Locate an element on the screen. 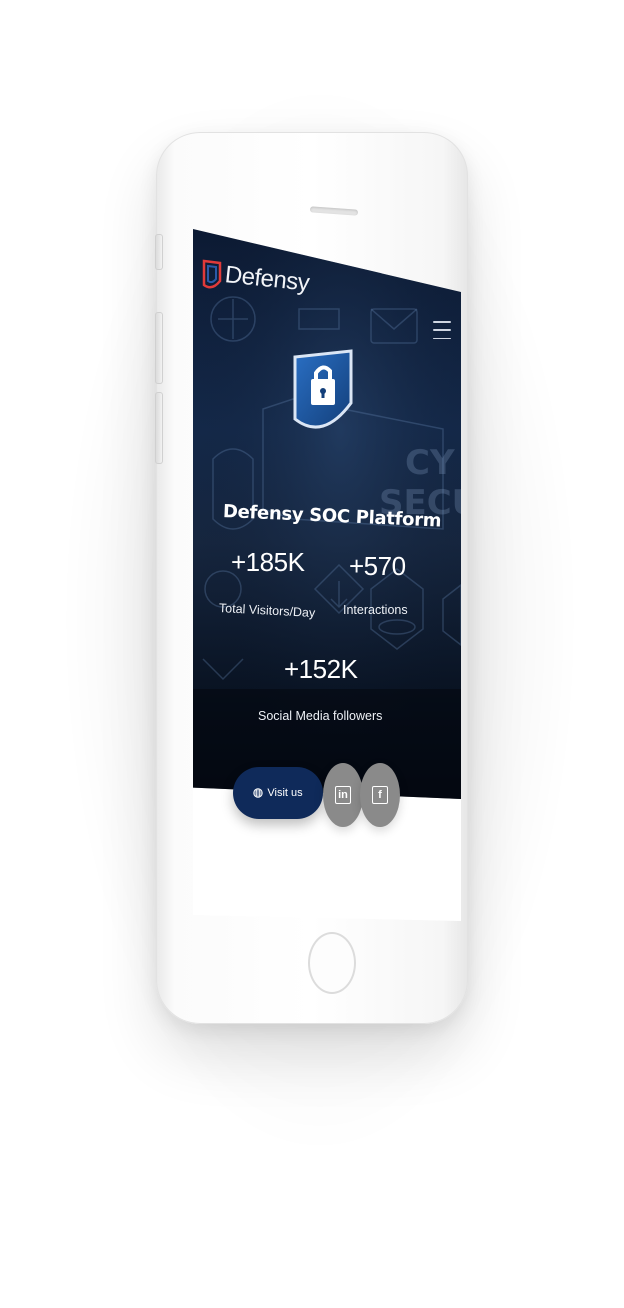 The image size is (624, 1308). brand-name: Defensy is located at coordinates (267, 279).